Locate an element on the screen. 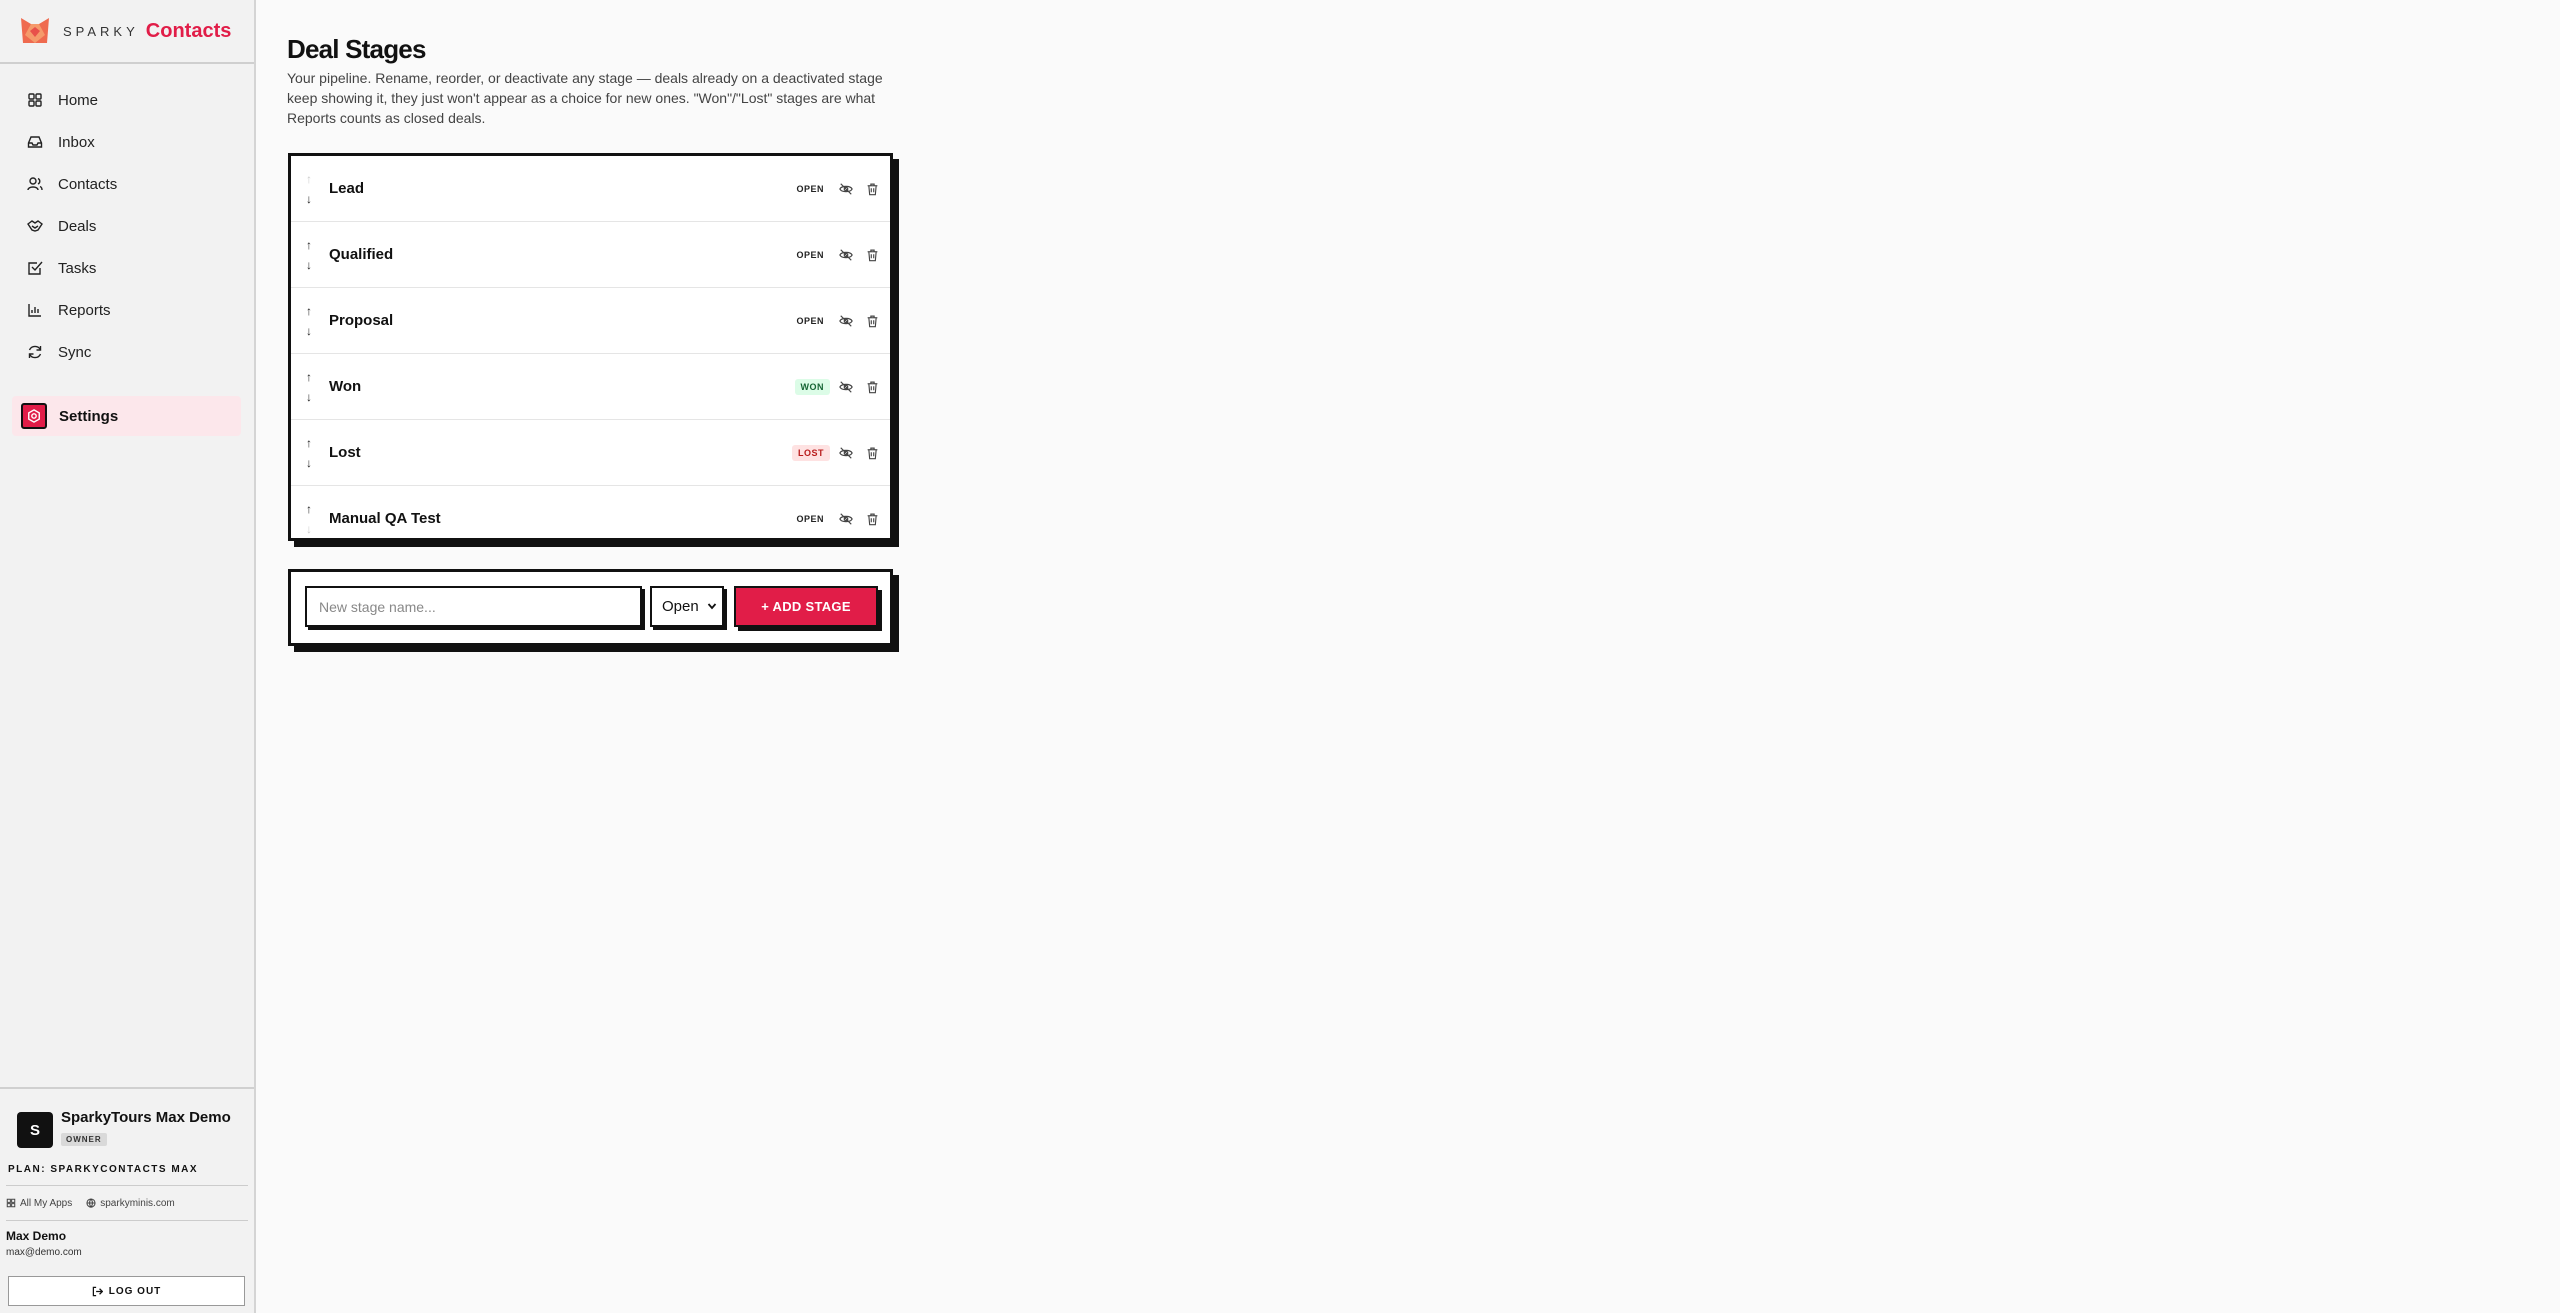  sidebar-item-label: Contacts is located at coordinates (88, 184).